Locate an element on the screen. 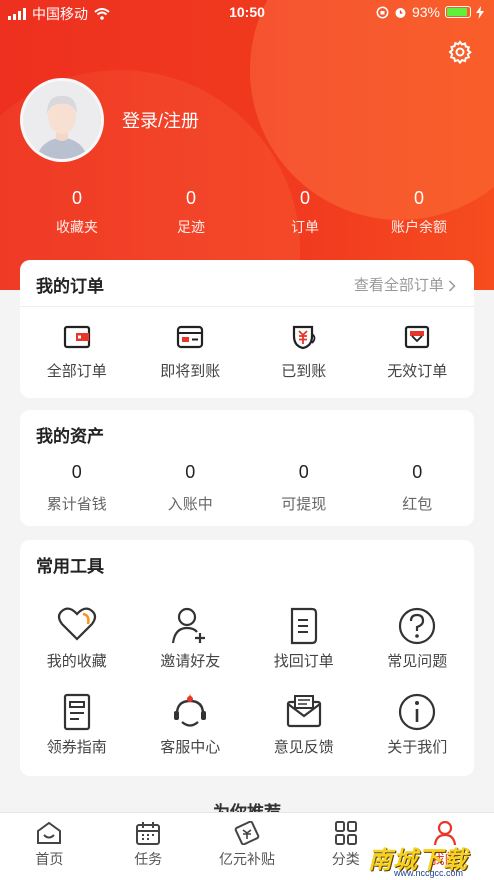 The image size is (494, 880). order-invalid: 无效订单 is located at coordinates (418, 352).